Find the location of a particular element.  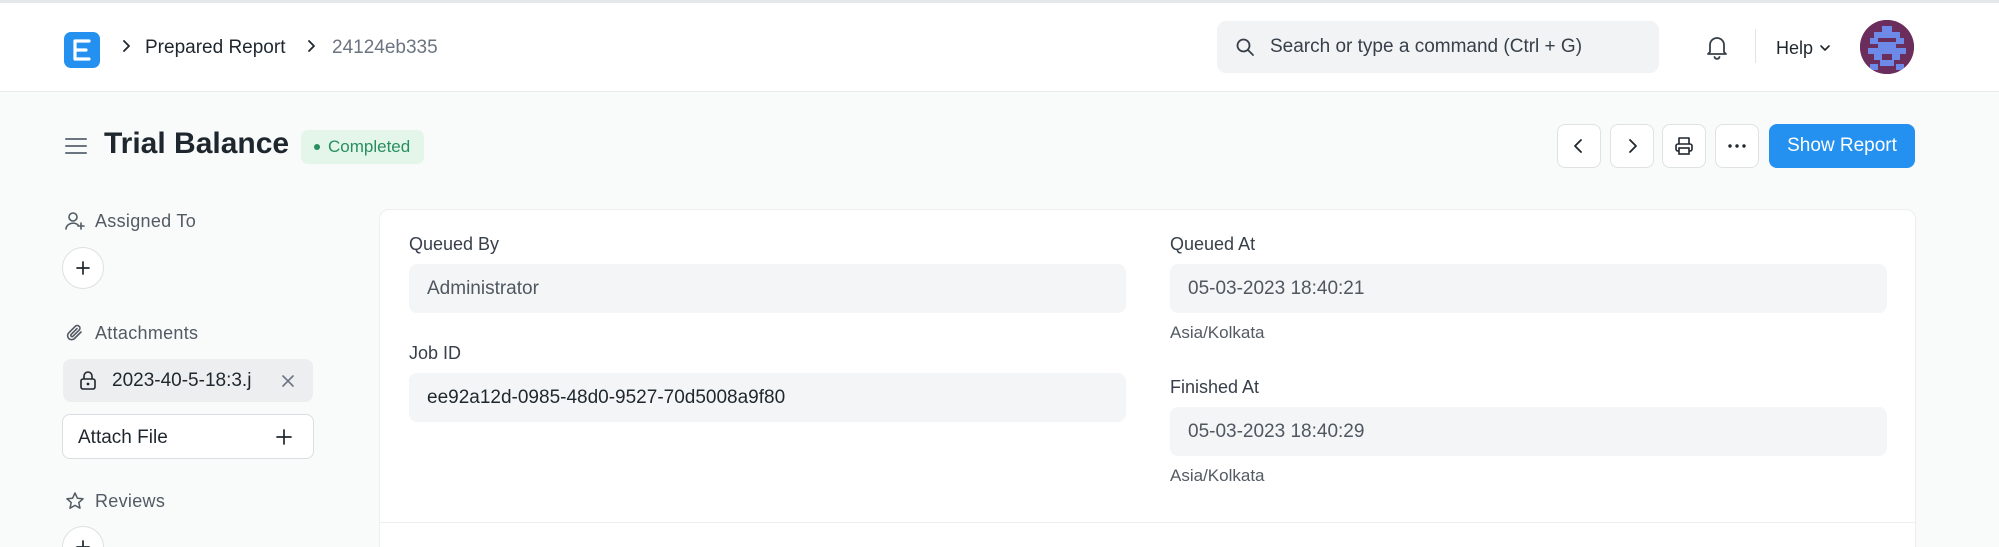

attach-file-button: Attach File is located at coordinates (188, 436).